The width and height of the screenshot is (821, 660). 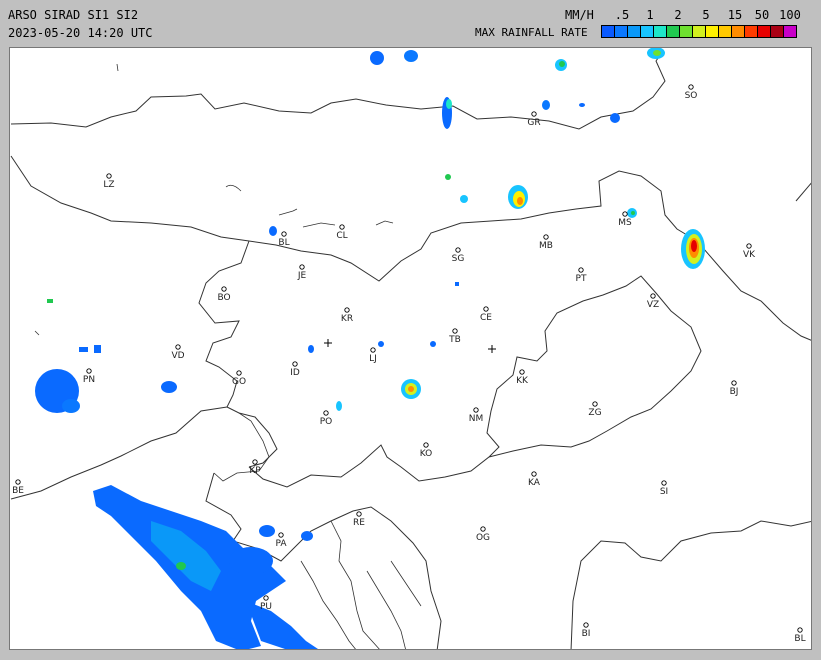 What do you see at coordinates (735, 15) in the screenshot?
I see `scale-tick: 15` at bounding box center [735, 15].